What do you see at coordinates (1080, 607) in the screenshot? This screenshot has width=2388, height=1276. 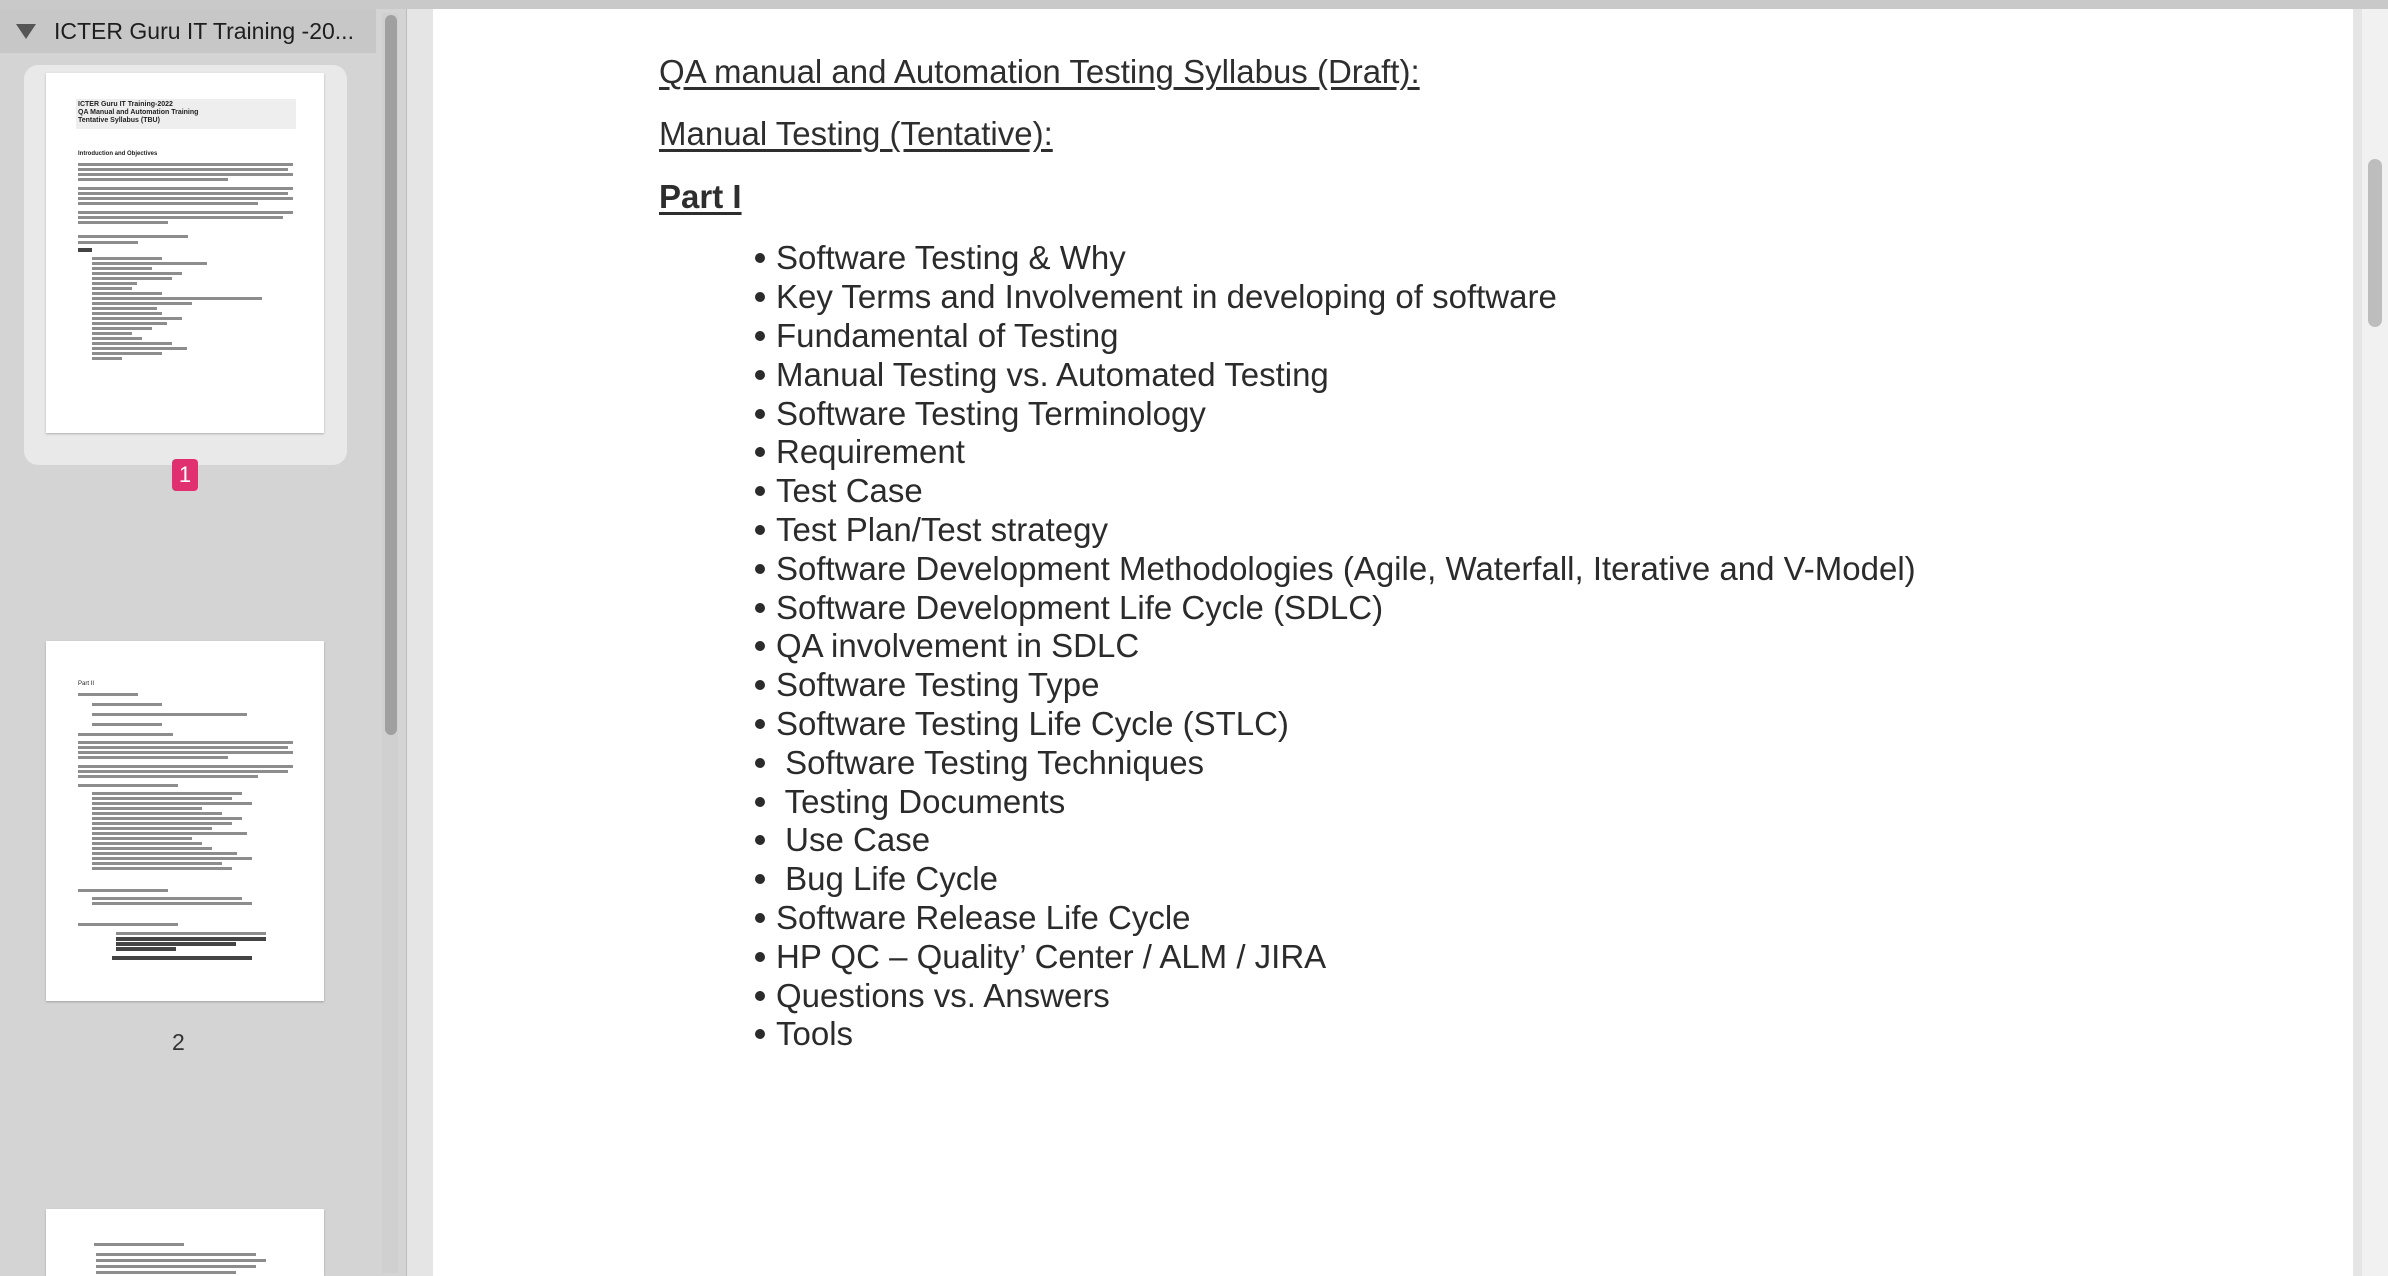 I see `topic-text: Software Development Life Cycle (SDLC)` at bounding box center [1080, 607].